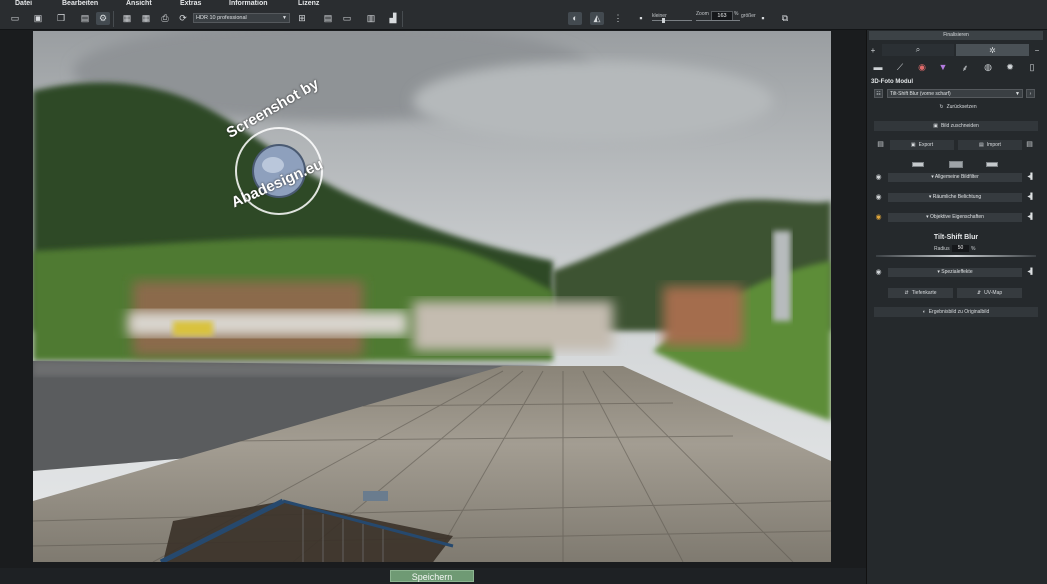 The height and width of the screenshot is (584, 1047). Describe the element at coordinates (988, 67) in the screenshot. I see `blur-icon: ◍` at that location.